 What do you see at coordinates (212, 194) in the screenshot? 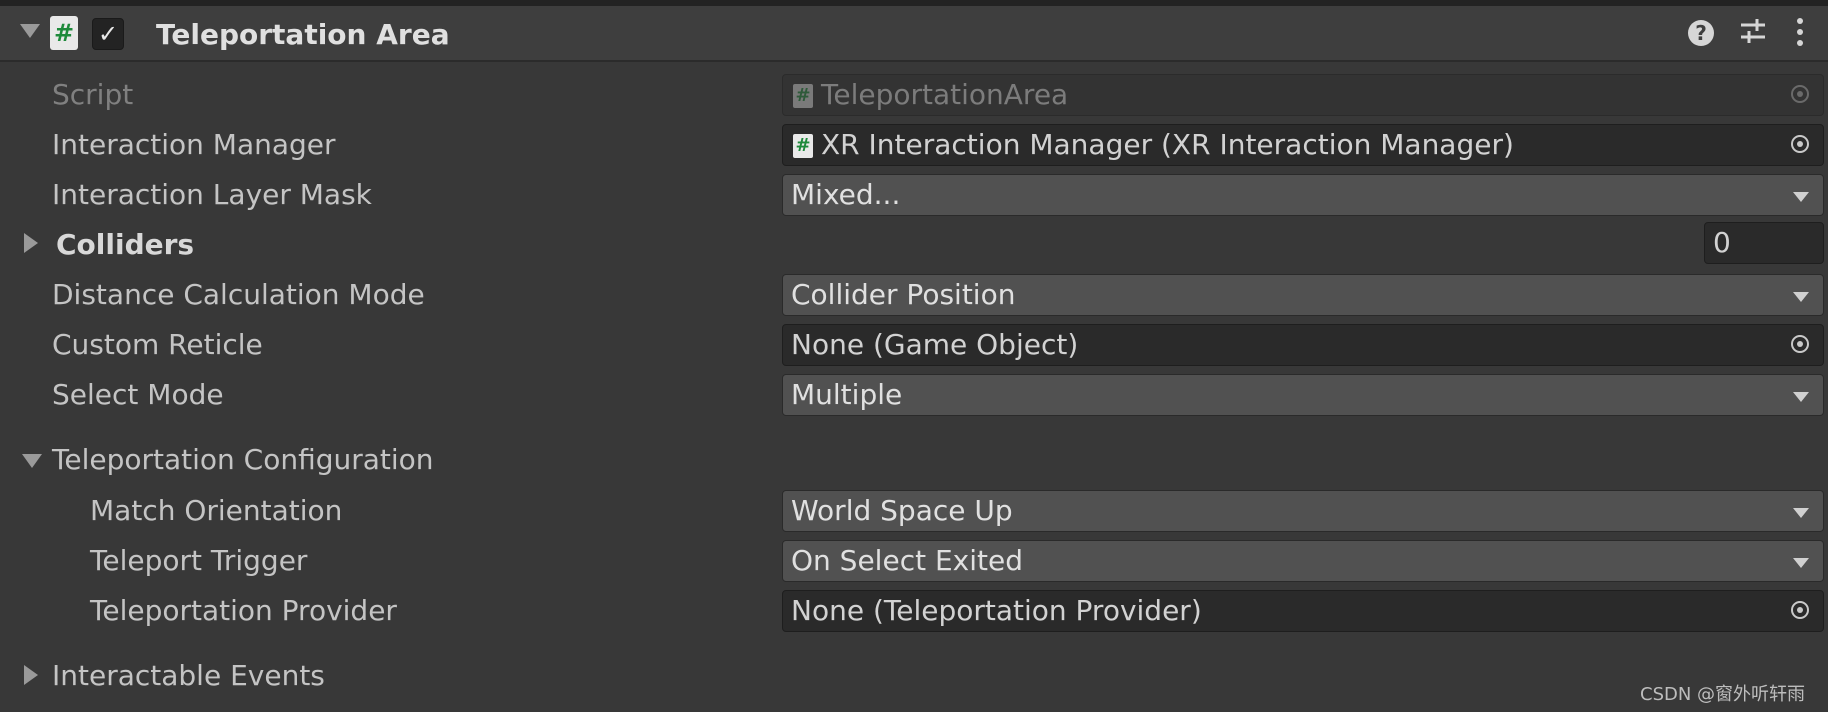
I see `interaction-layer-mask-label: Interaction Layer Mask` at bounding box center [212, 194].